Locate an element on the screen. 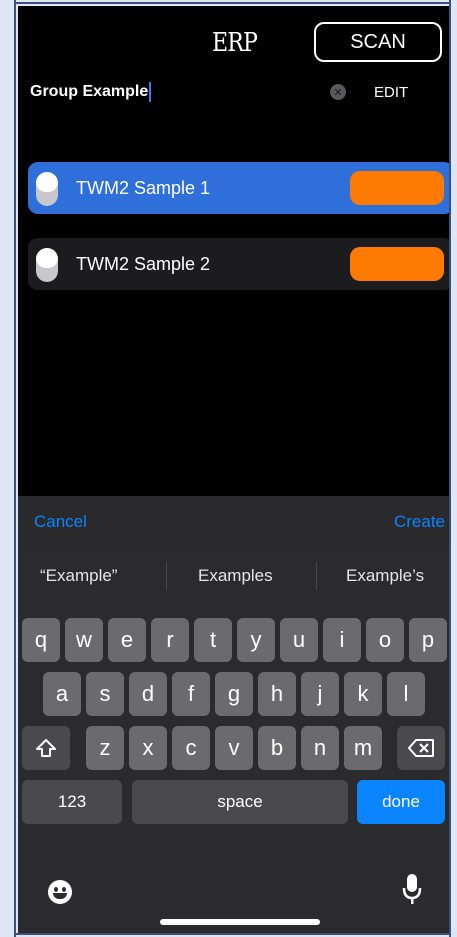 This screenshot has height=937, width=457. key-g: g is located at coordinates (234, 694).